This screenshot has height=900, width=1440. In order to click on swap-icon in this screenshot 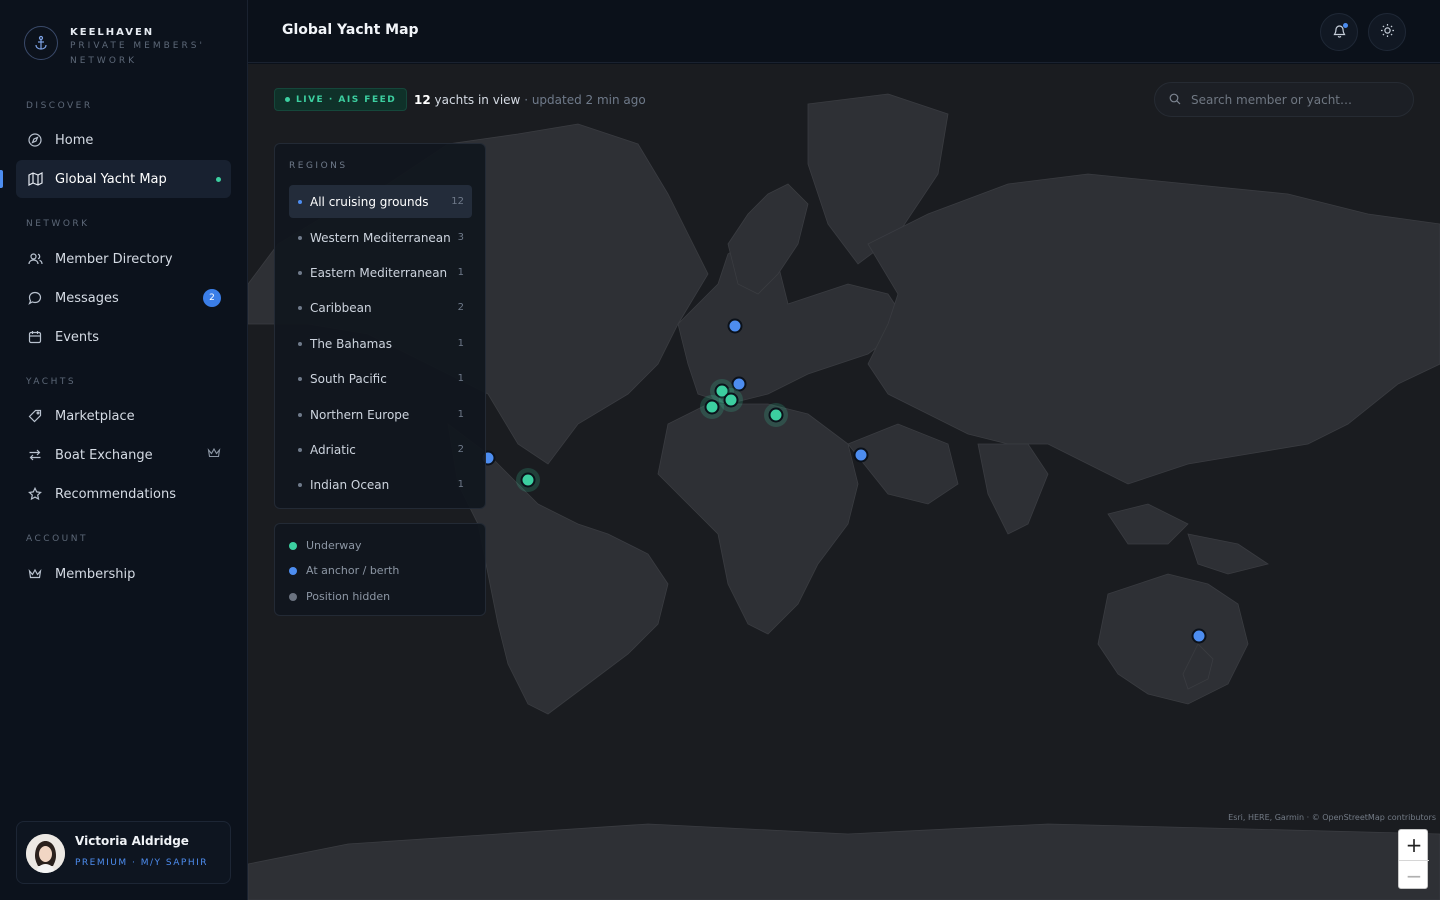, I will do `click(35, 455)`.